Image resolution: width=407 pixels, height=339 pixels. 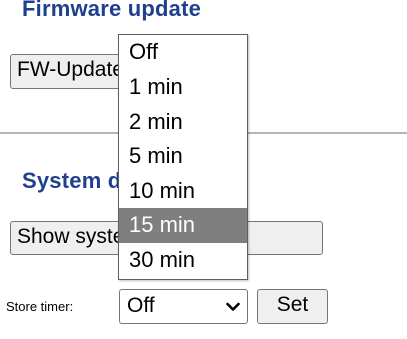 What do you see at coordinates (183, 87) in the screenshot?
I see `dropdown-option: 1 min` at bounding box center [183, 87].